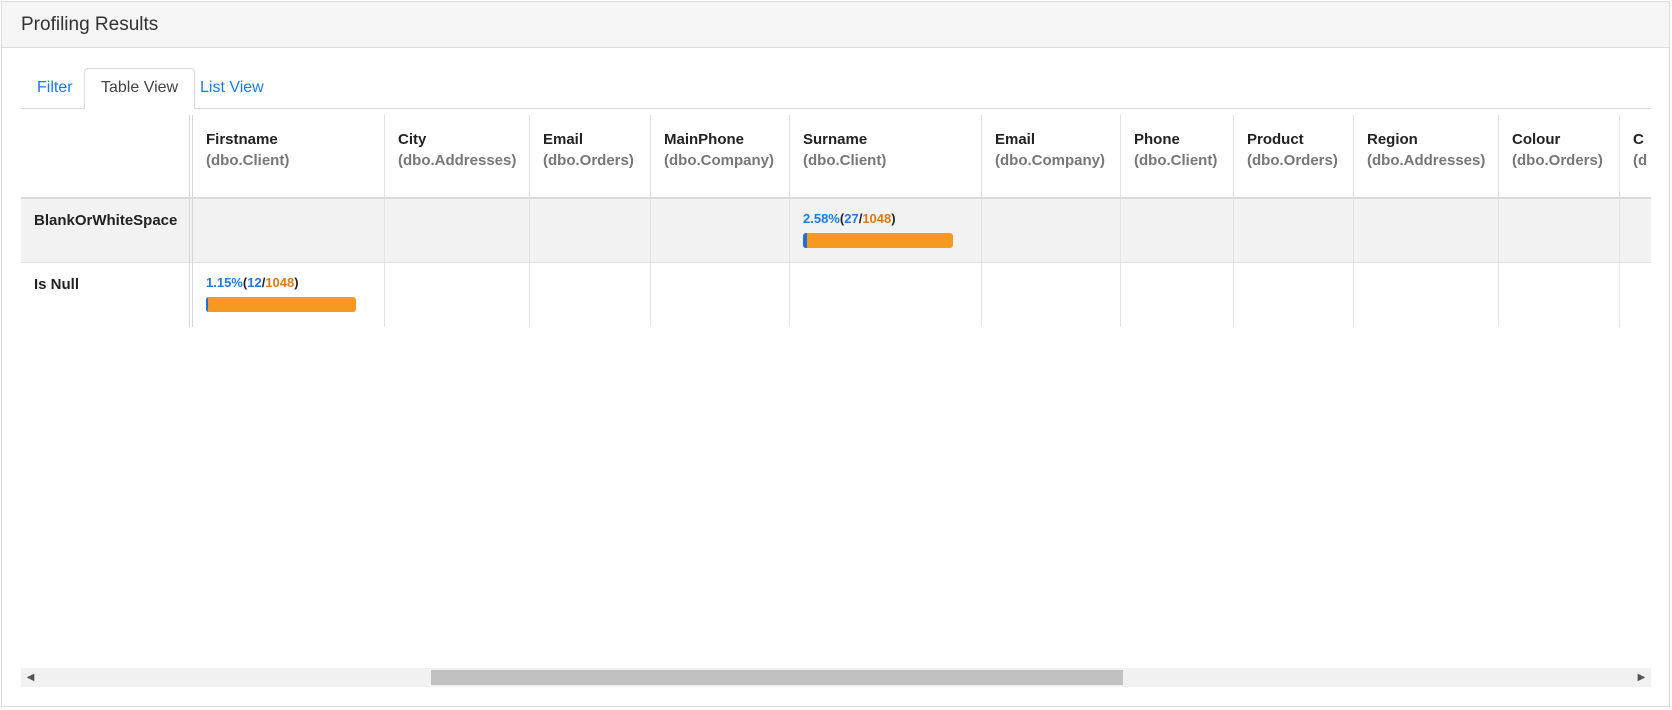 The image size is (1672, 710). I want to click on column-header: Region (dbo.Addresses), so click(1426, 156).